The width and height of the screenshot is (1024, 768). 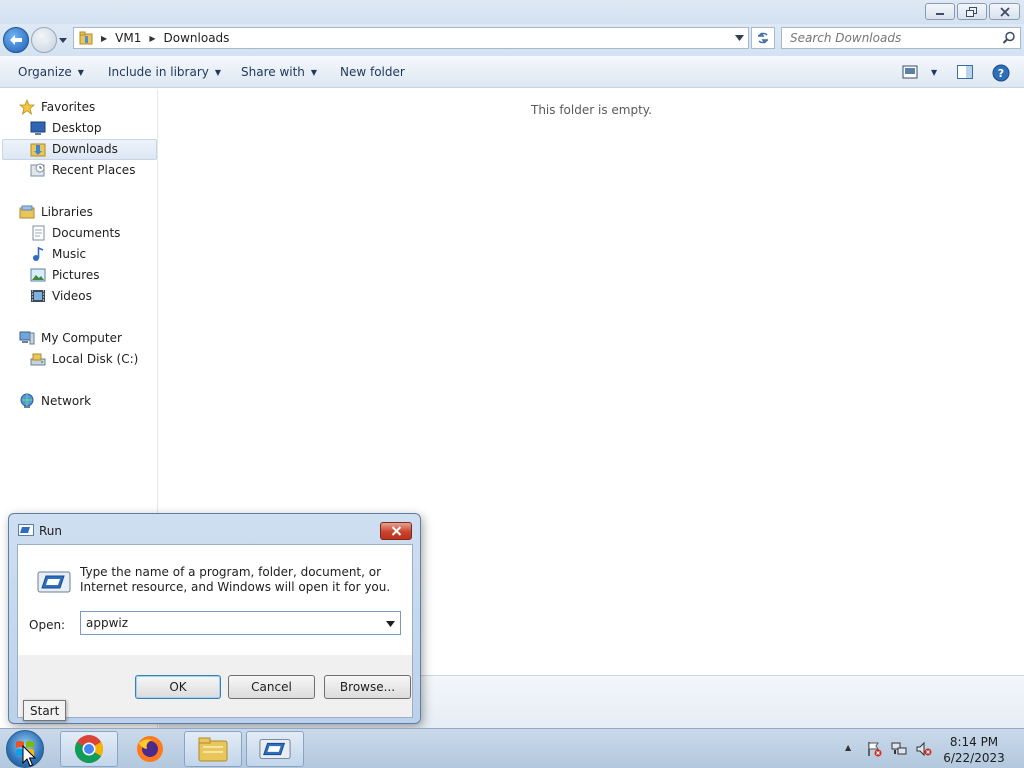 I want to click on pictures-icon, so click(x=38, y=275).